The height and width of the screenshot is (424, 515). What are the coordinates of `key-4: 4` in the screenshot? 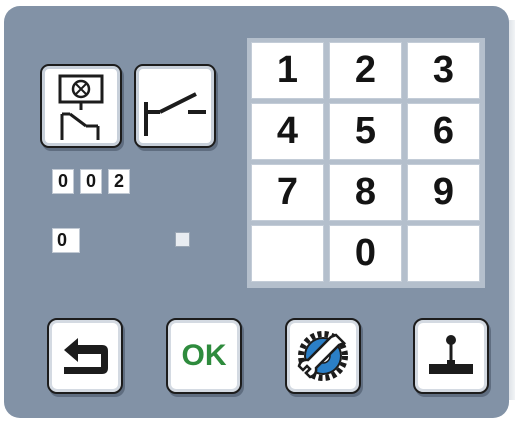 It's located at (287, 131).